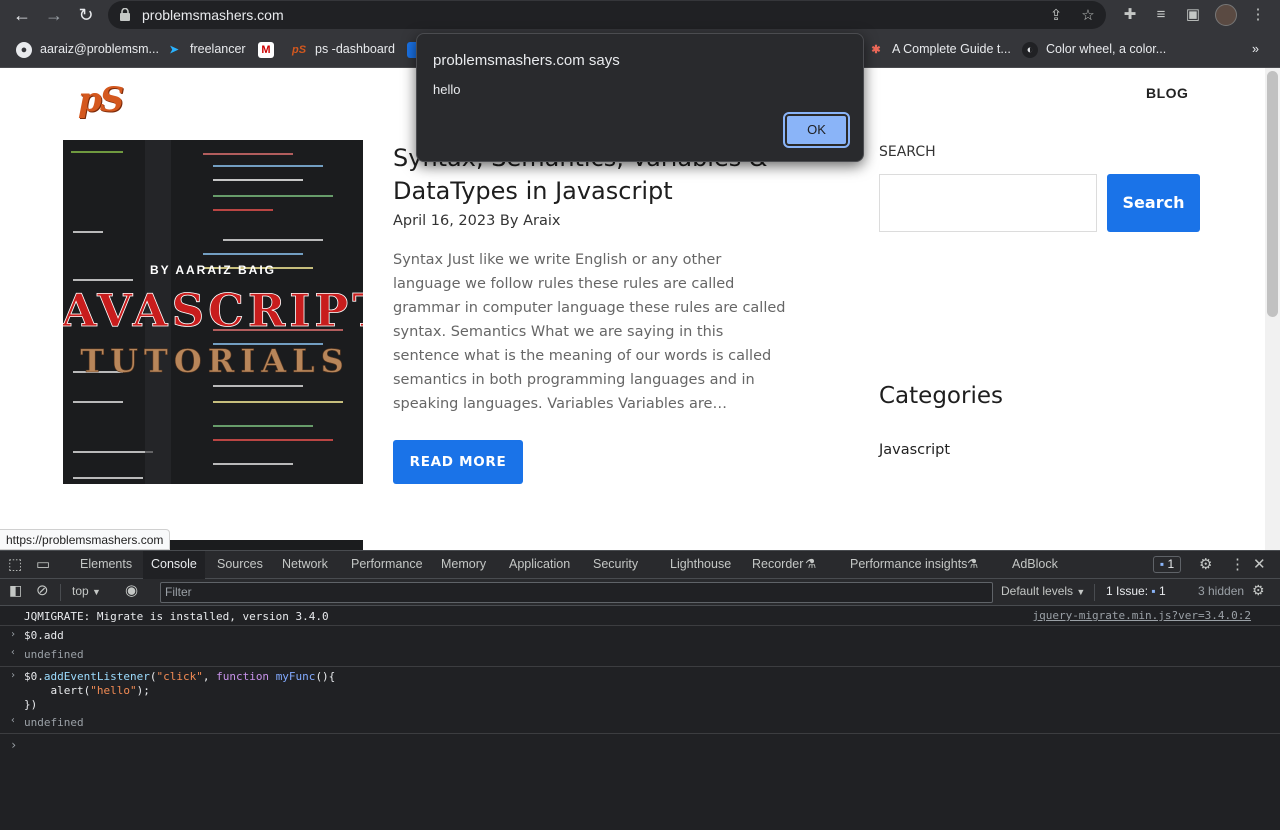 This screenshot has height=830, width=1280. What do you see at coordinates (1258, 15) in the screenshot?
I see `menu-kebab-icon: ⋮` at bounding box center [1258, 15].